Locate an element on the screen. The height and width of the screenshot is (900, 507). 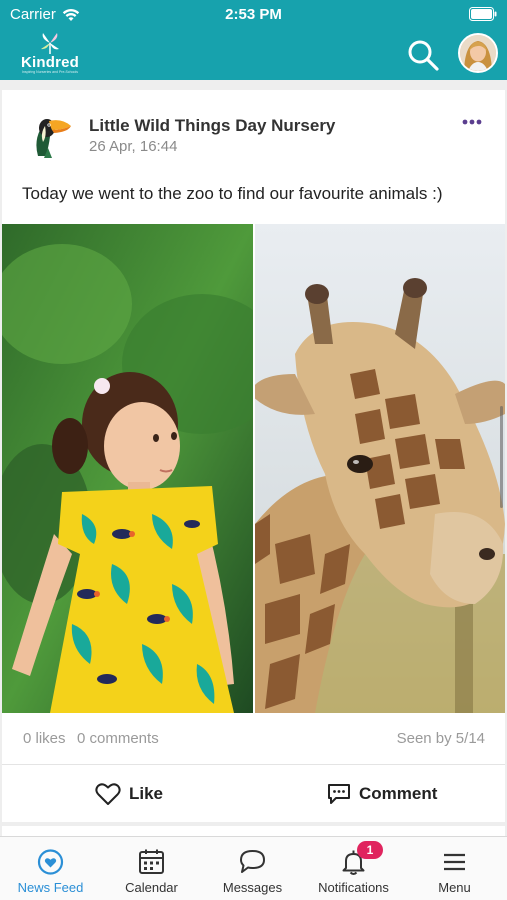
tab-label: Notifications is located at coordinates (353, 887).